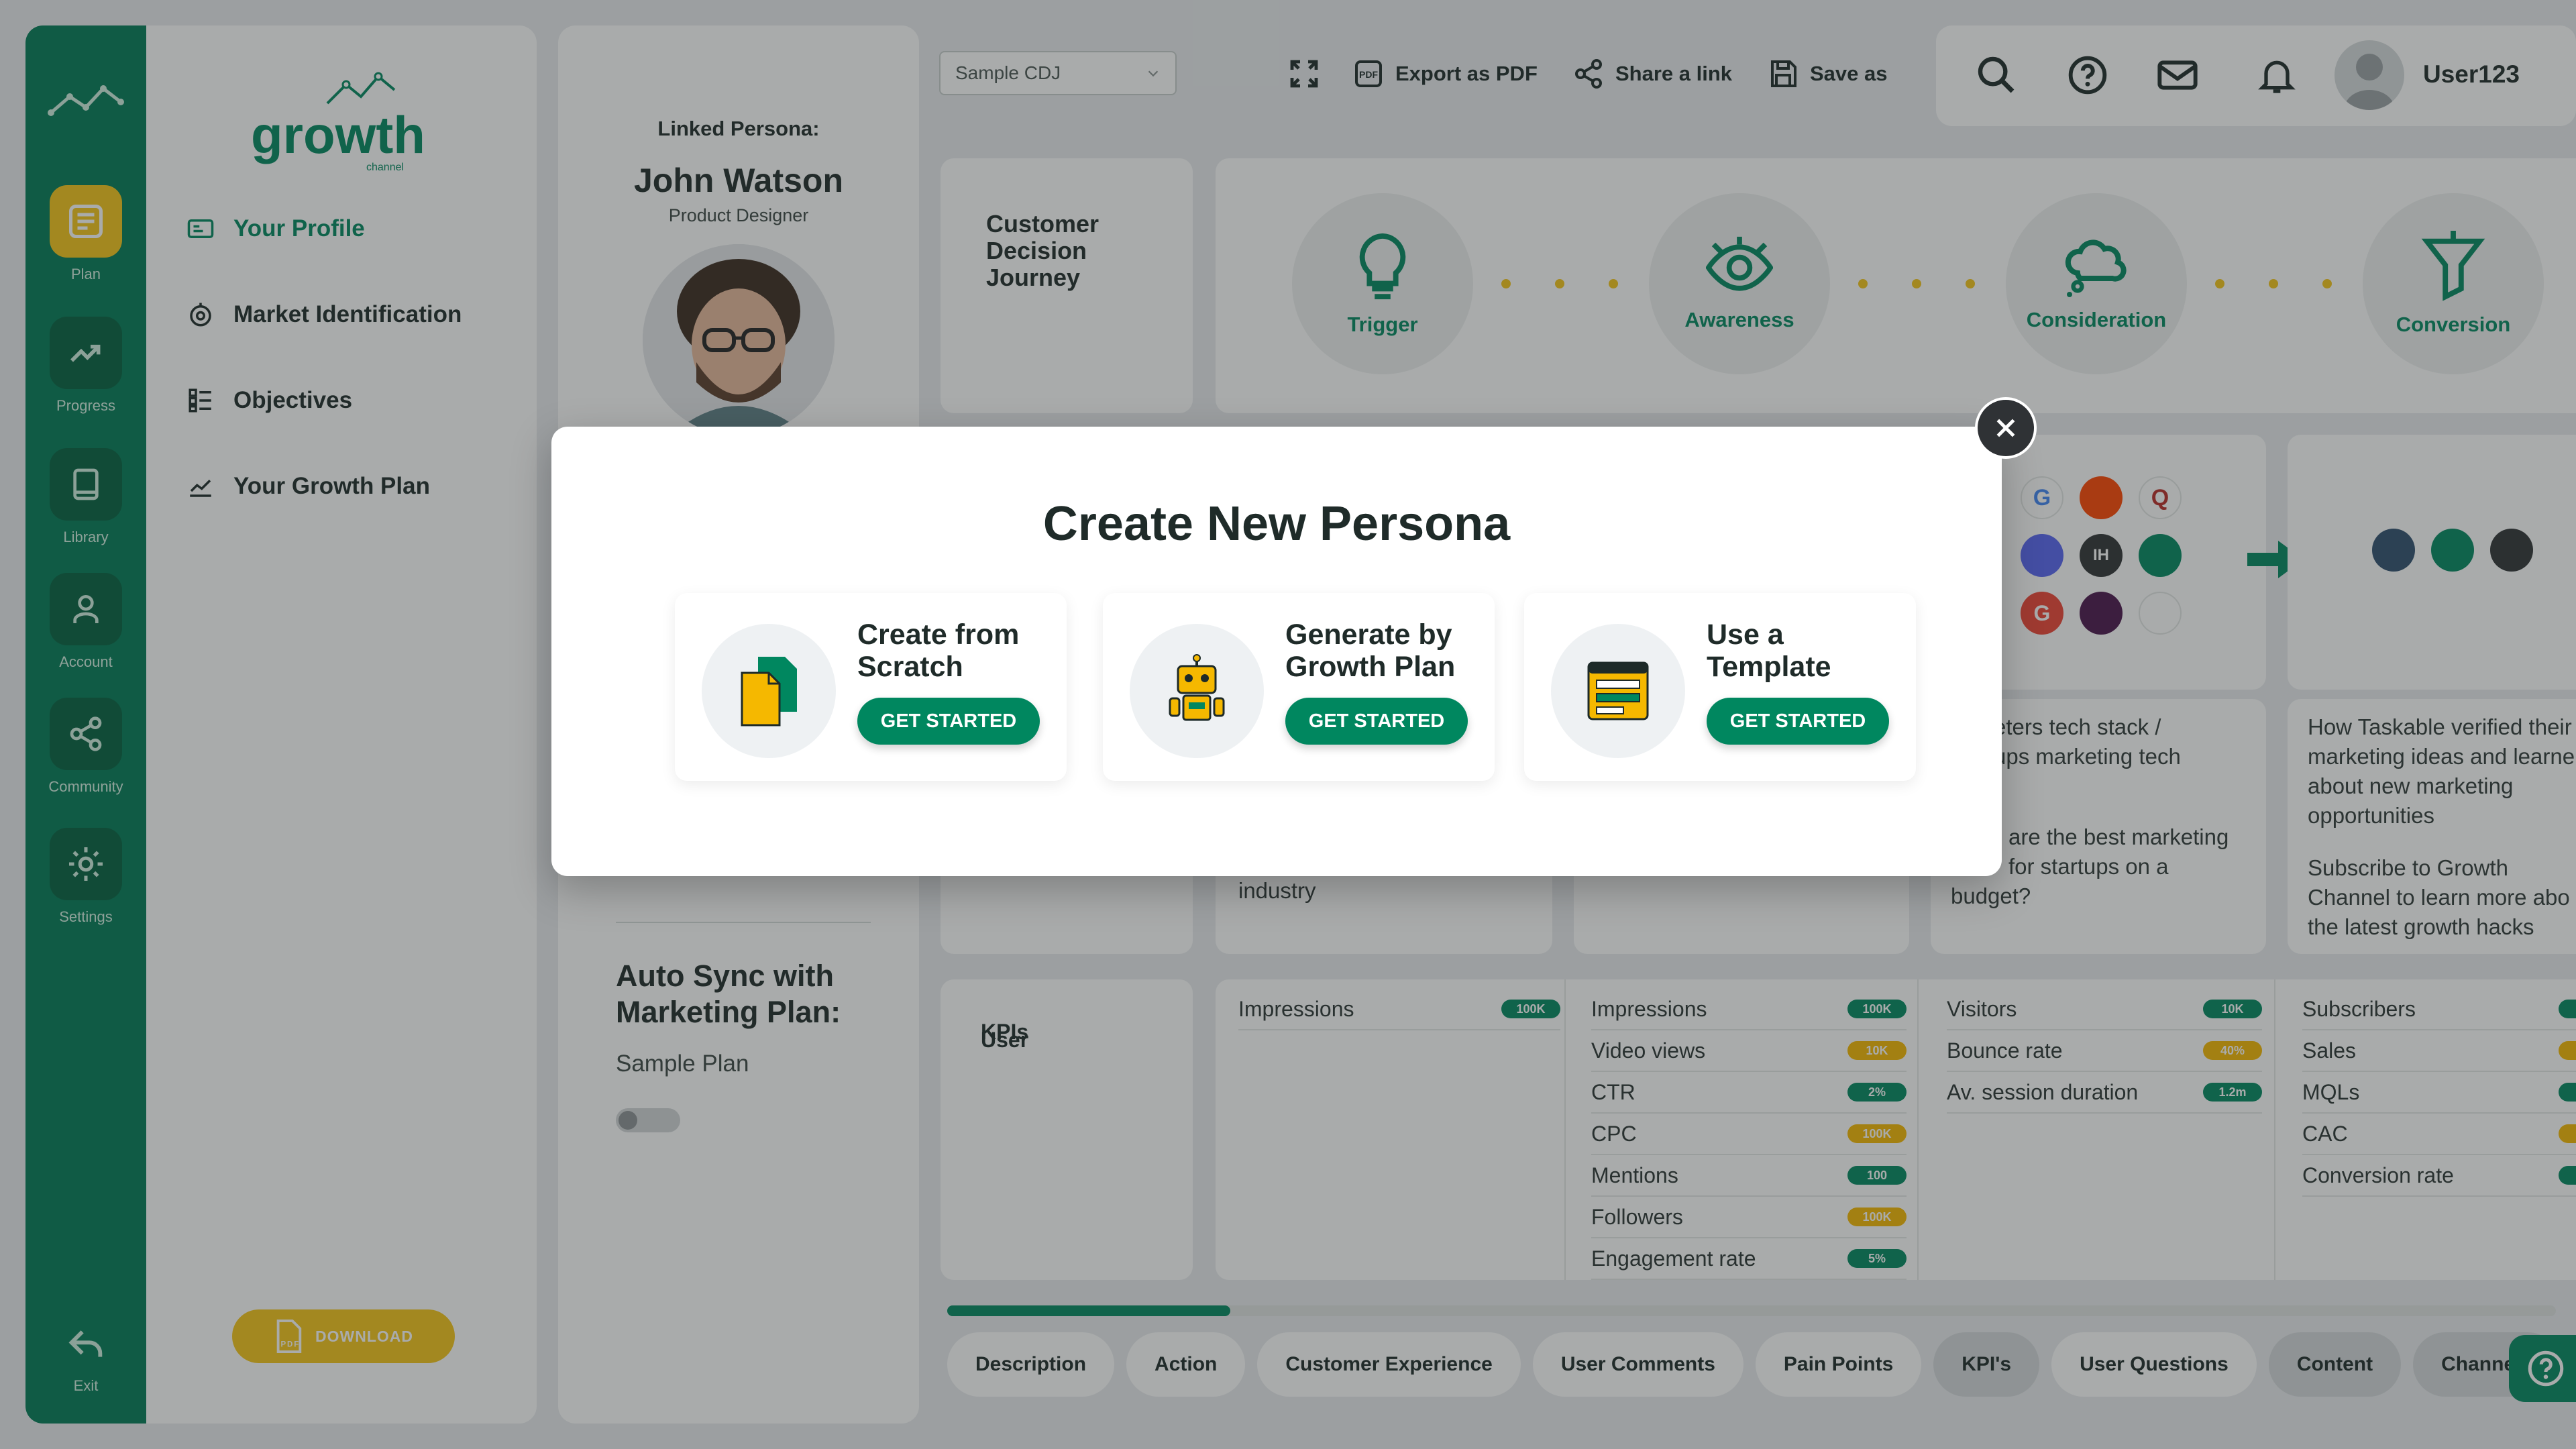 The image size is (2576, 1449). I want to click on option-generate-by-growth-plan: Generate by Growth Plan GET STARTED, so click(1299, 687).